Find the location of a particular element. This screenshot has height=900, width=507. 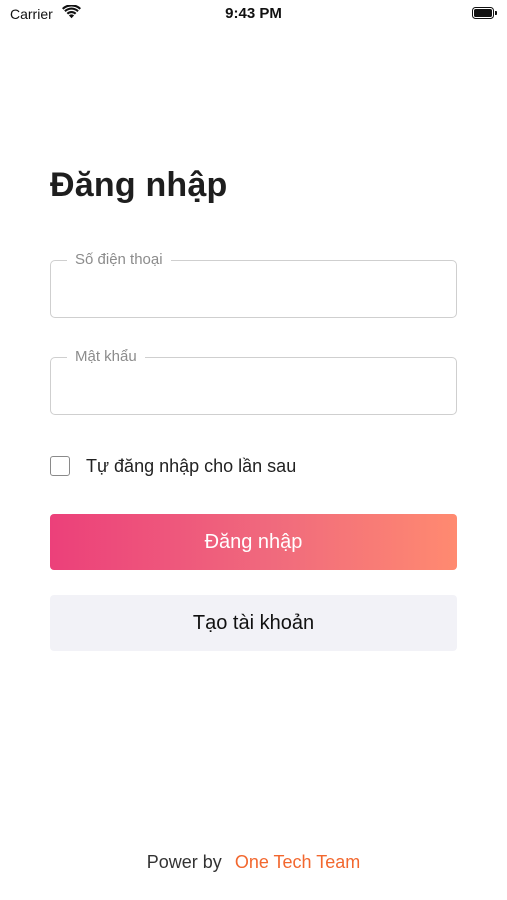

phone-field-label: Số điện thoại is located at coordinates (119, 260).